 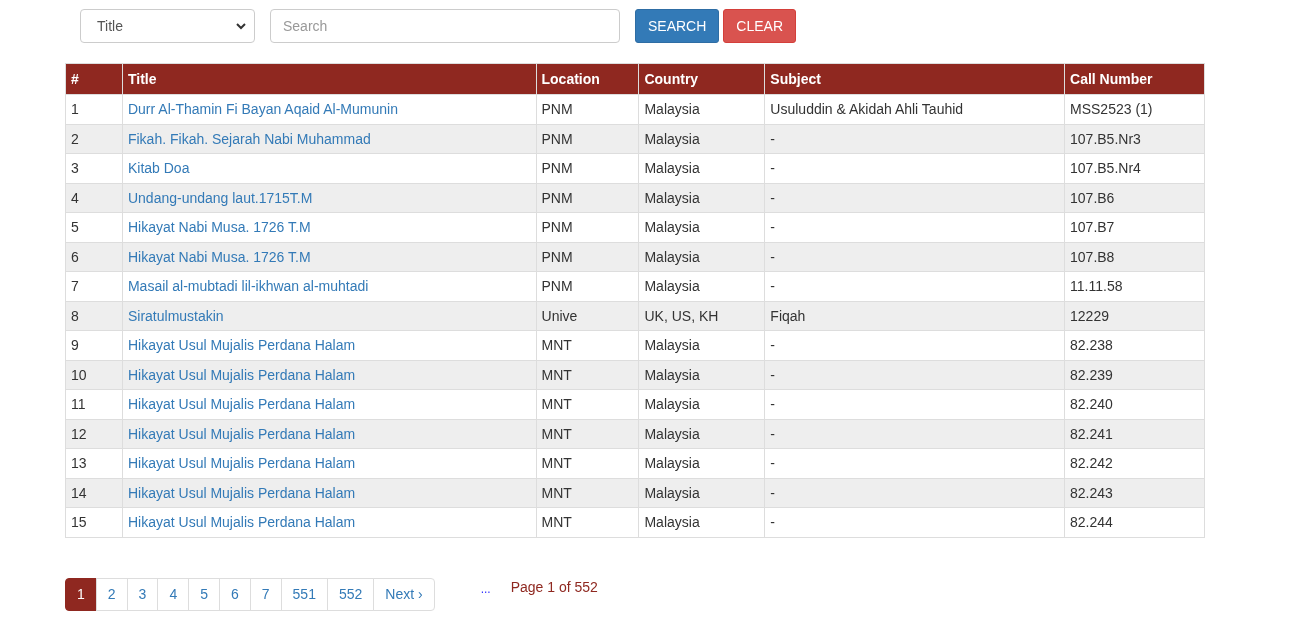 I want to click on table-cell: 107.B6, so click(x=1134, y=198).